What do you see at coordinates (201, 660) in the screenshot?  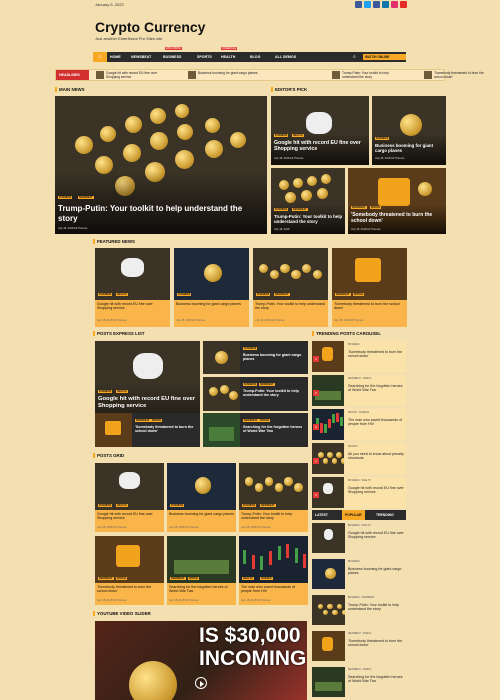 I see `youtube-video-player: IS $30,000 INCOMING?` at bounding box center [201, 660].